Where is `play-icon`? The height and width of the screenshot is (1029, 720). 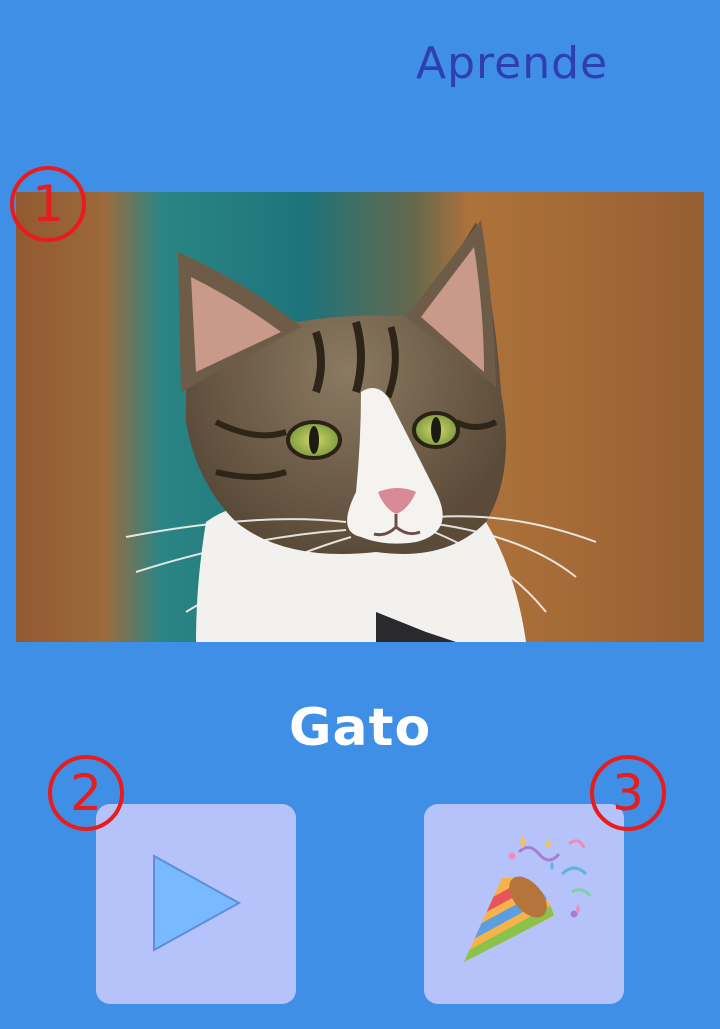 play-icon is located at coordinates (197, 903).